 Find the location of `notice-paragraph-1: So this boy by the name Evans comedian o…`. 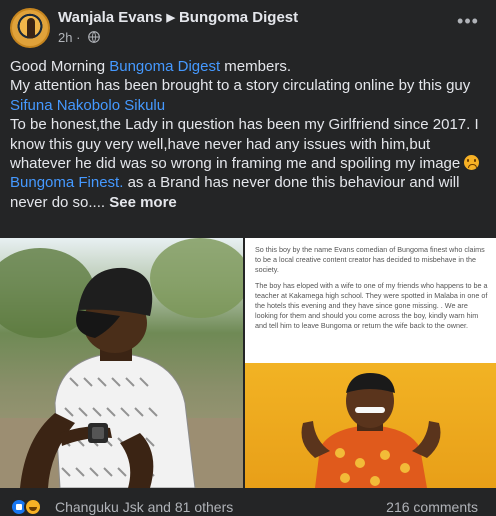

notice-paragraph-1: So this boy by the name Evans comedian o… is located at coordinates (370, 259).